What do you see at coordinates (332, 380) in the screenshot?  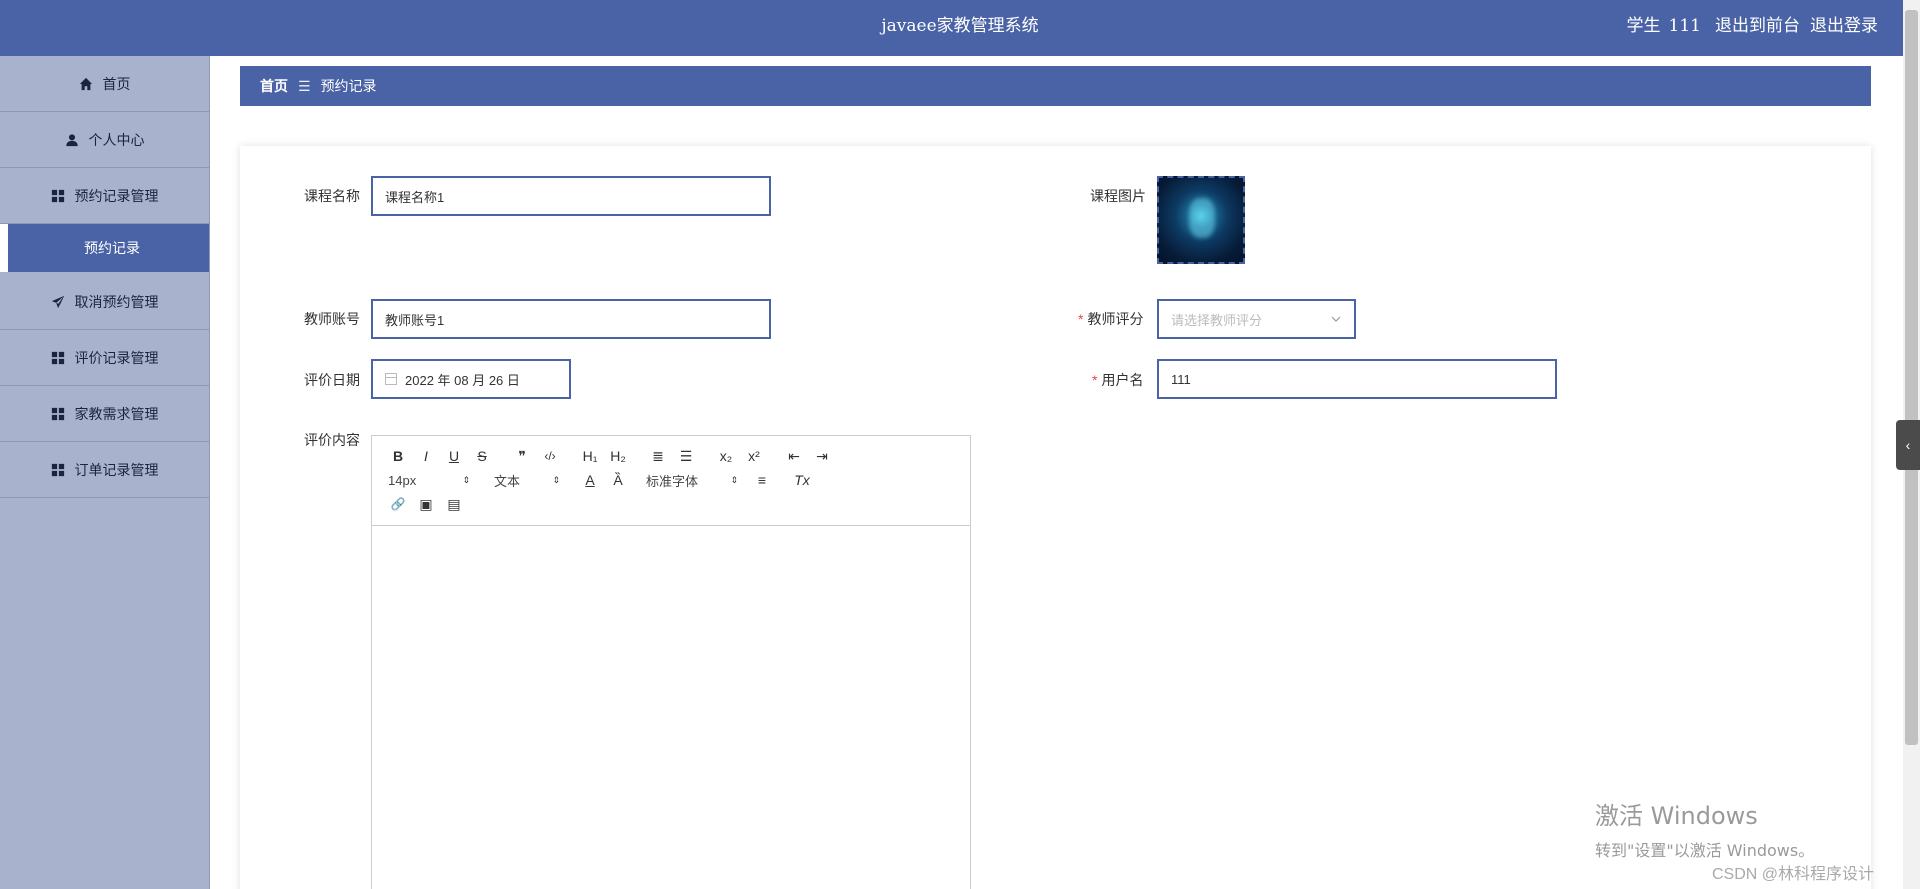 I see `review-date-label: 评价日期` at bounding box center [332, 380].